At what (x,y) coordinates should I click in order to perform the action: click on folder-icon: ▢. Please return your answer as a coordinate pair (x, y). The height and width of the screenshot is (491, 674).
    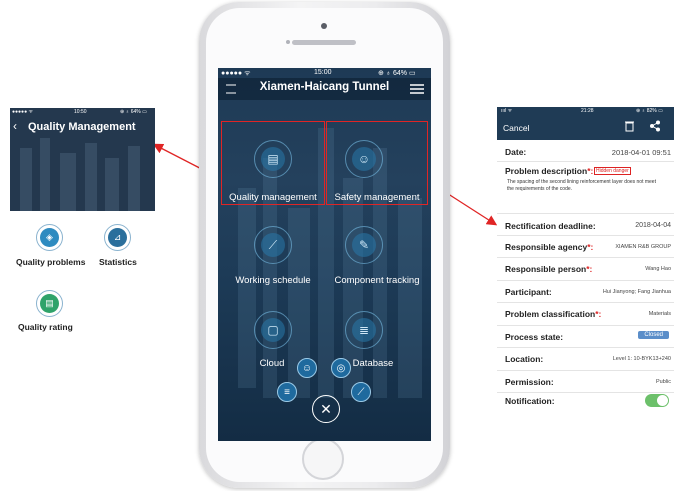
    Looking at the image, I should click on (273, 330).